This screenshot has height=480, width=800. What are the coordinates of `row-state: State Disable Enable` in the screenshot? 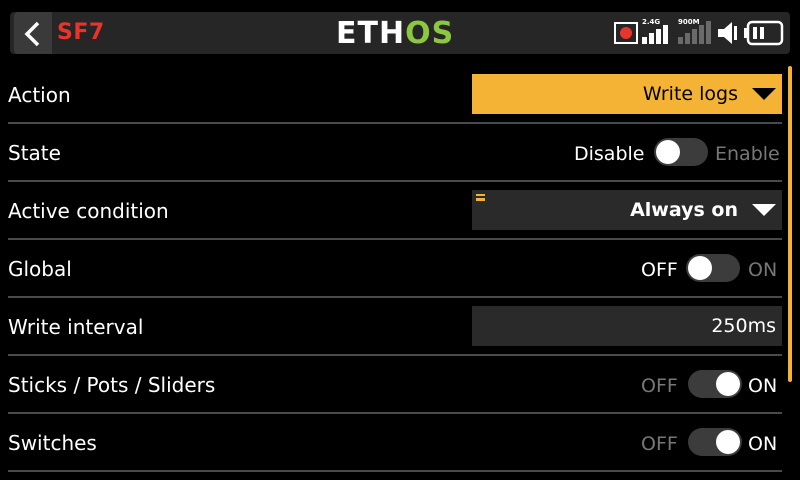 It's located at (392, 153).